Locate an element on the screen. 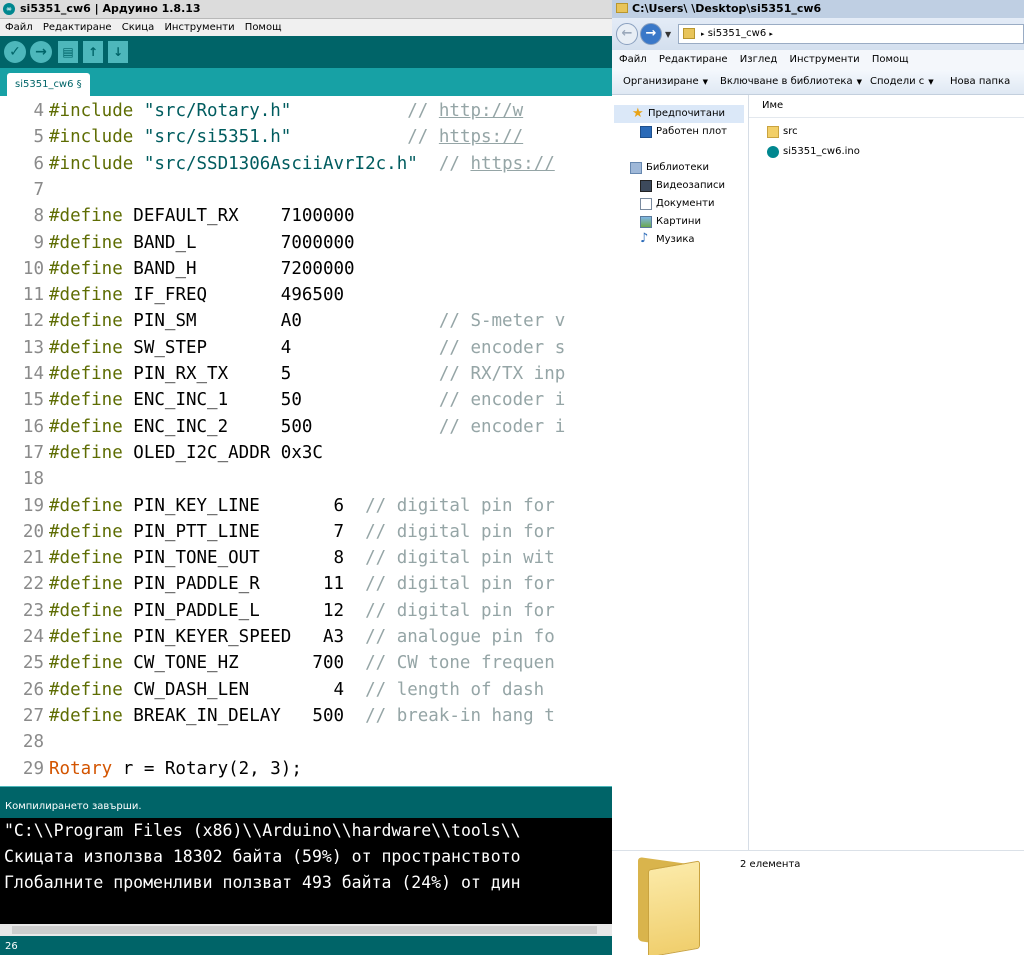  breadcrumb-folder: si5351_cw6 is located at coordinates (737, 33).